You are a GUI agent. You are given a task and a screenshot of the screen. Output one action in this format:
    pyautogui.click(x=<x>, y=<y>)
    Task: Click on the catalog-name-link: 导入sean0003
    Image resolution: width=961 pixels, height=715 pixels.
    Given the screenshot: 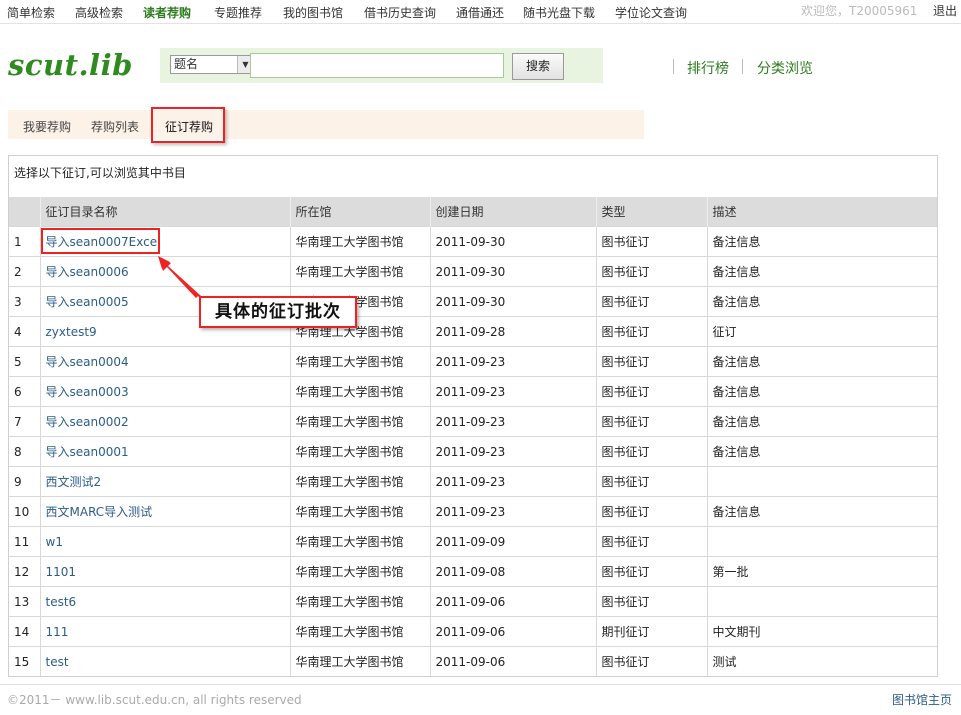 What is the action you would take?
    pyautogui.click(x=164, y=391)
    